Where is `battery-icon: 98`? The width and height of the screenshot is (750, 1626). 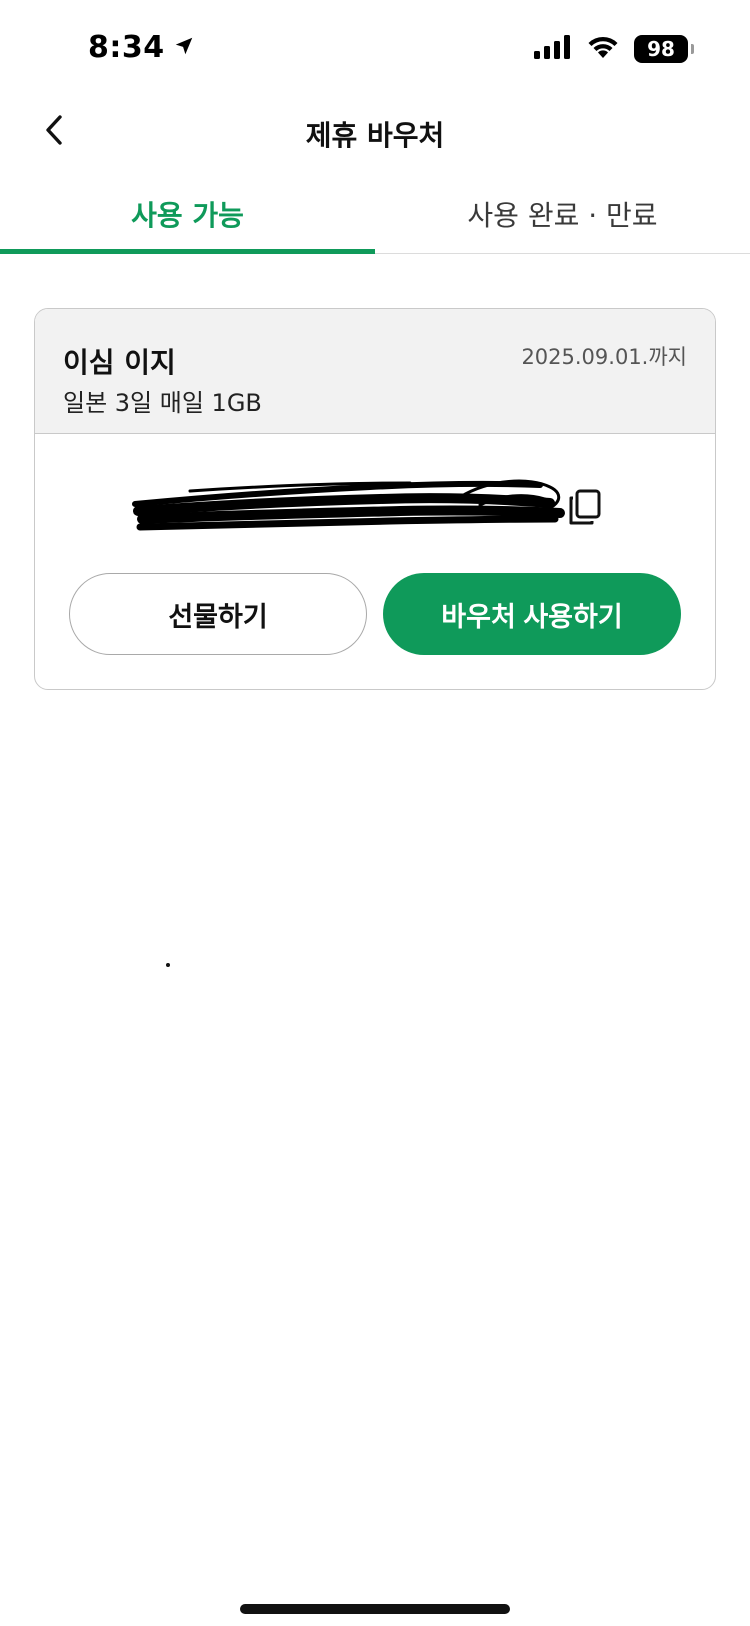
battery-icon: 98 is located at coordinates (664, 49).